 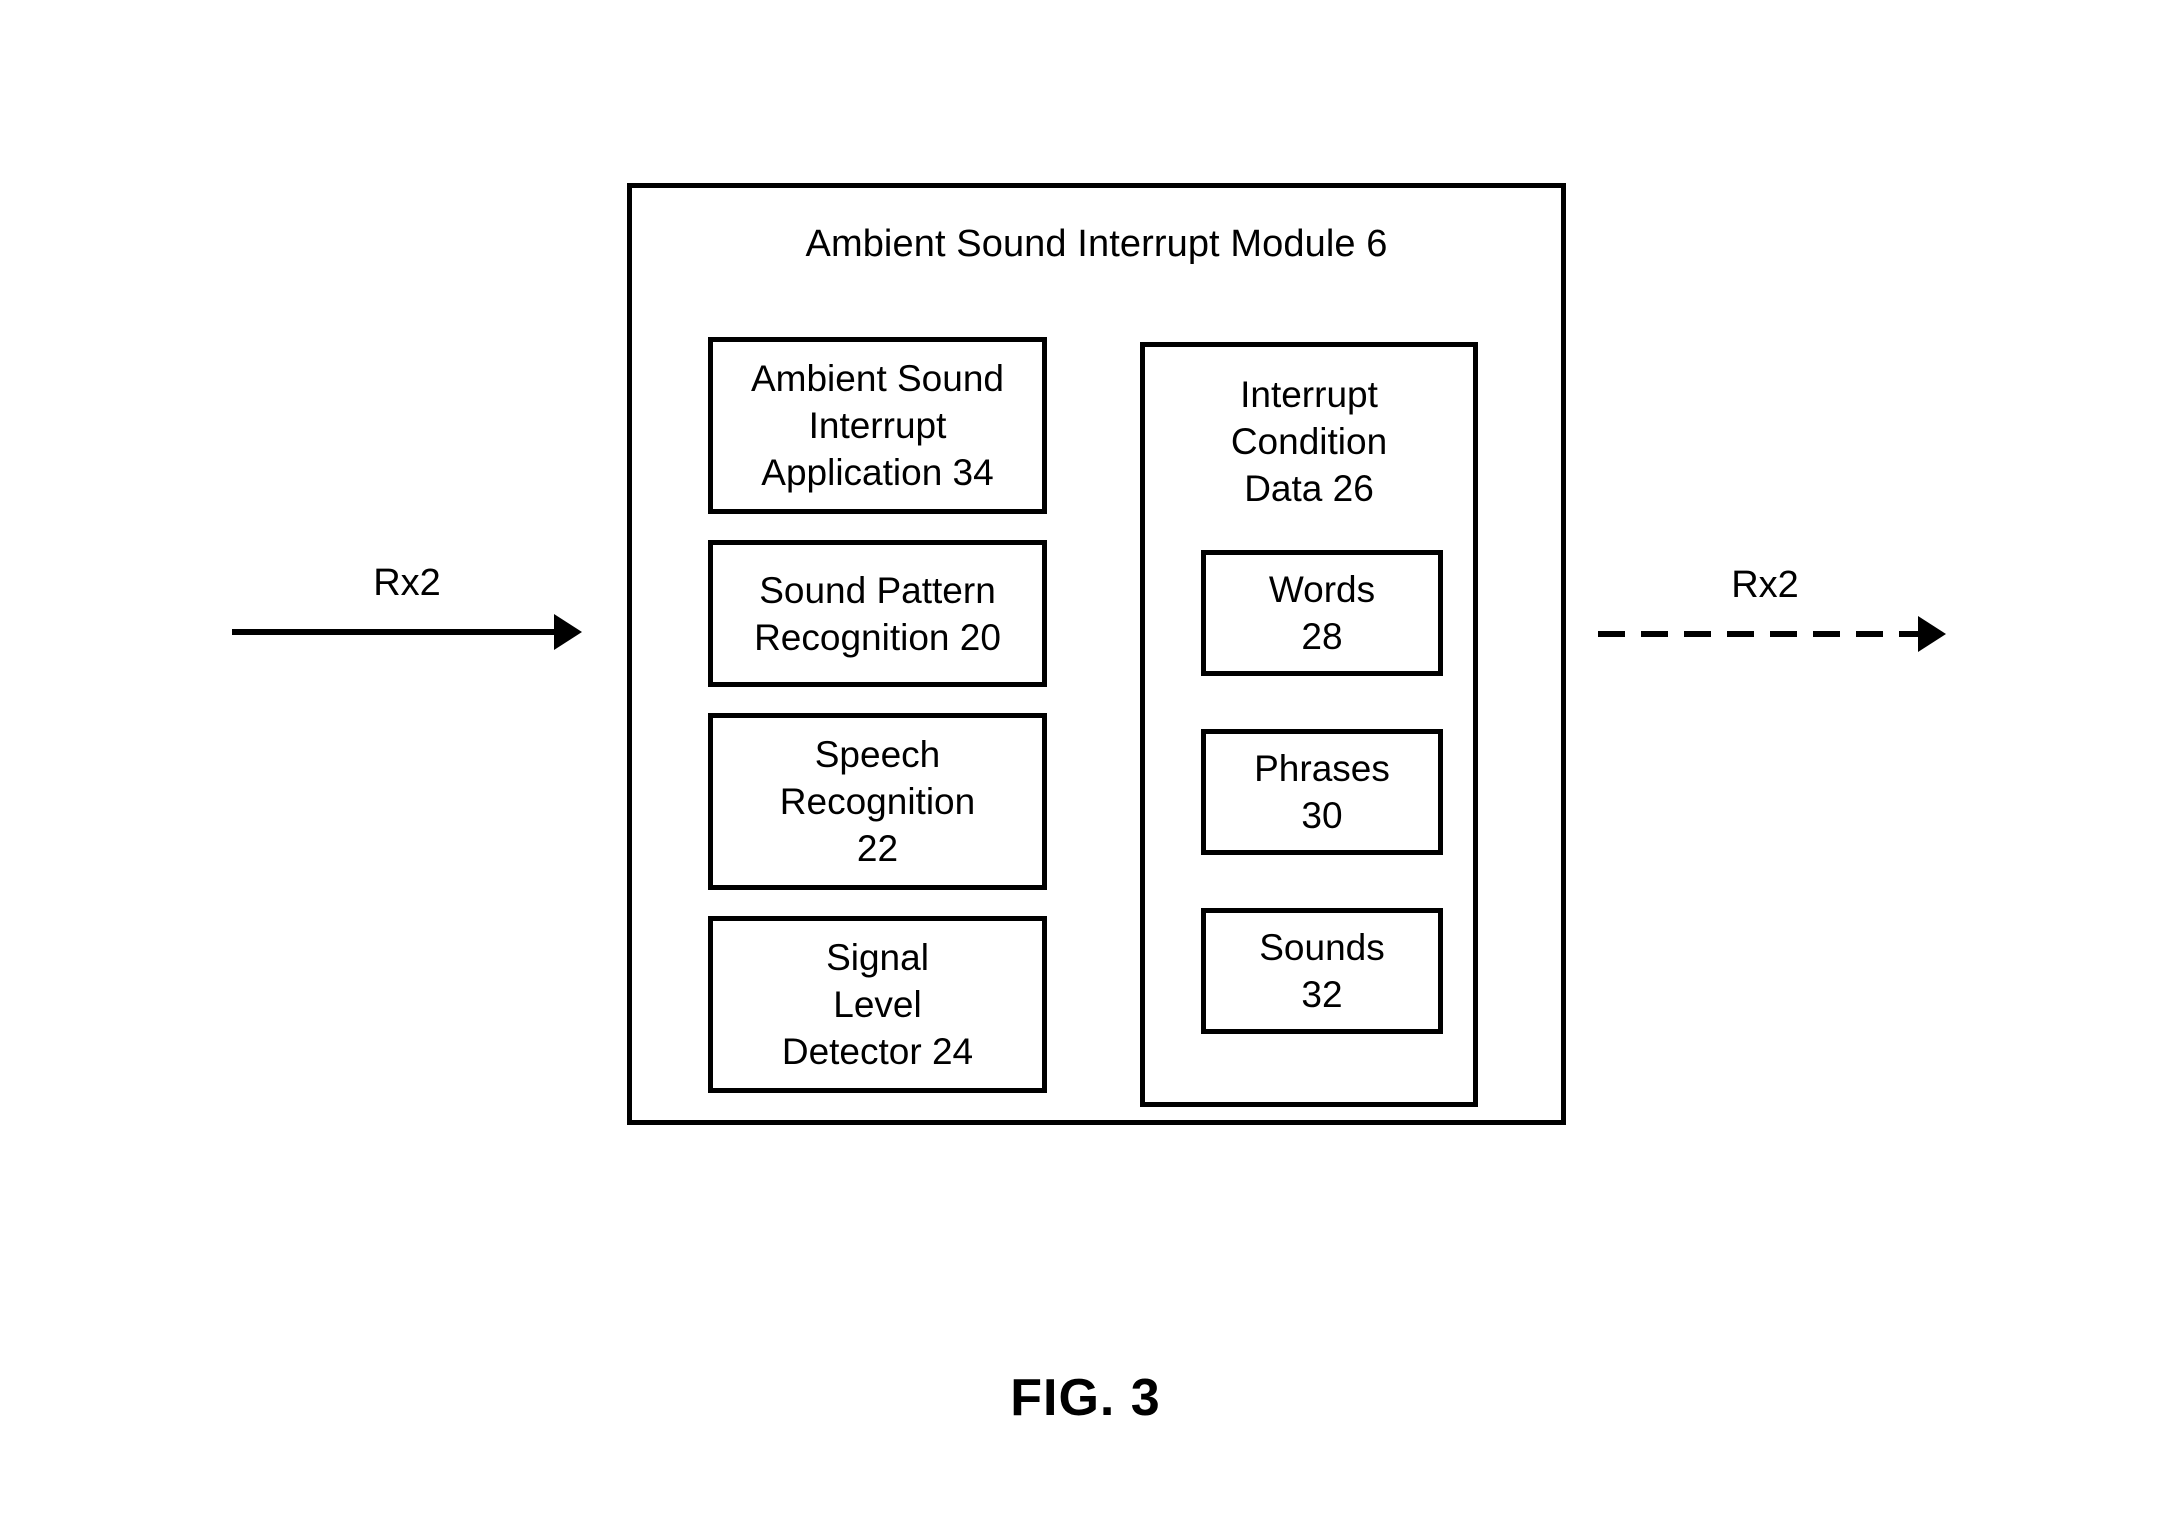 I want to click on figure-caption: FIG. 3, so click(x=1085, y=1398).